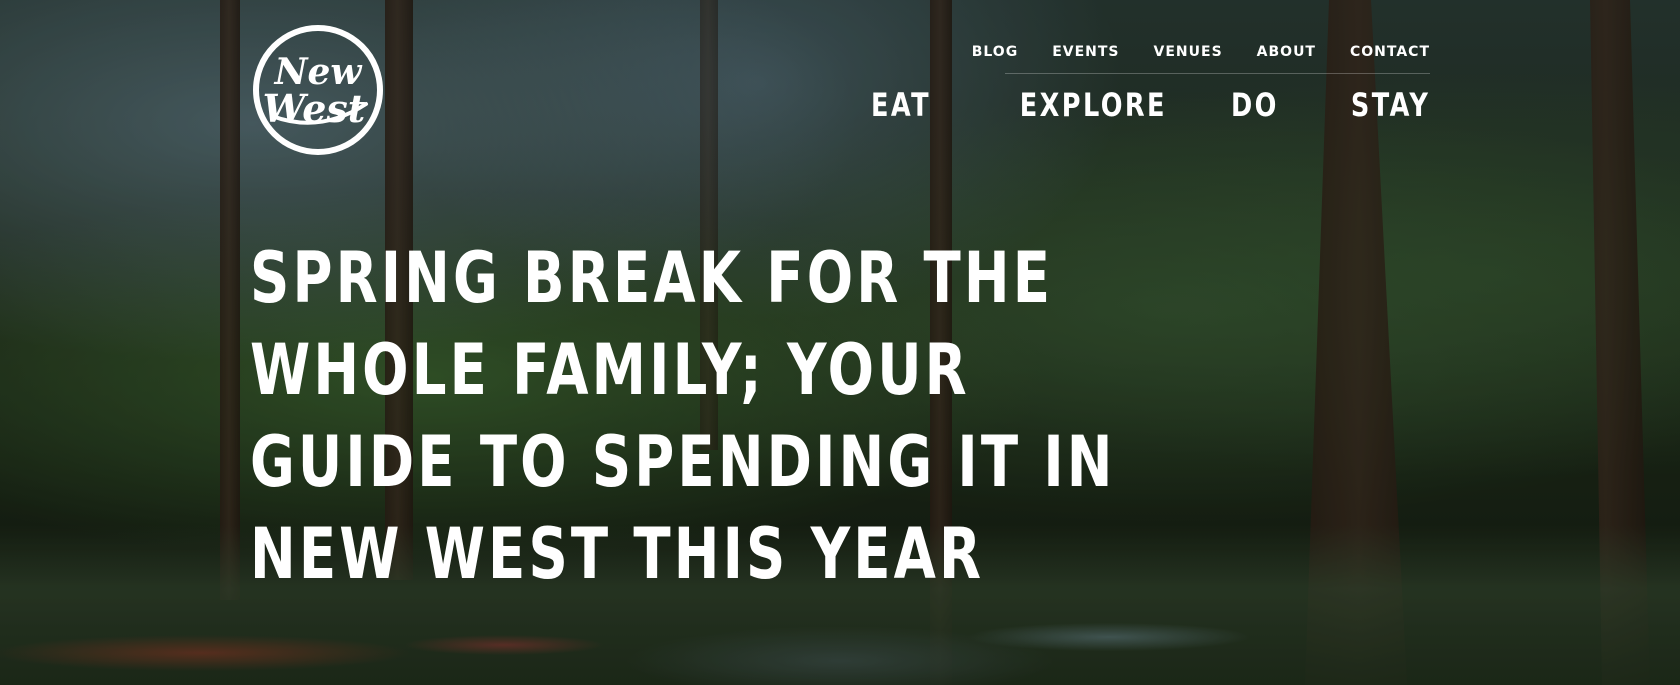  I want to click on top-nav-events: EVENTS, so click(1085, 52).